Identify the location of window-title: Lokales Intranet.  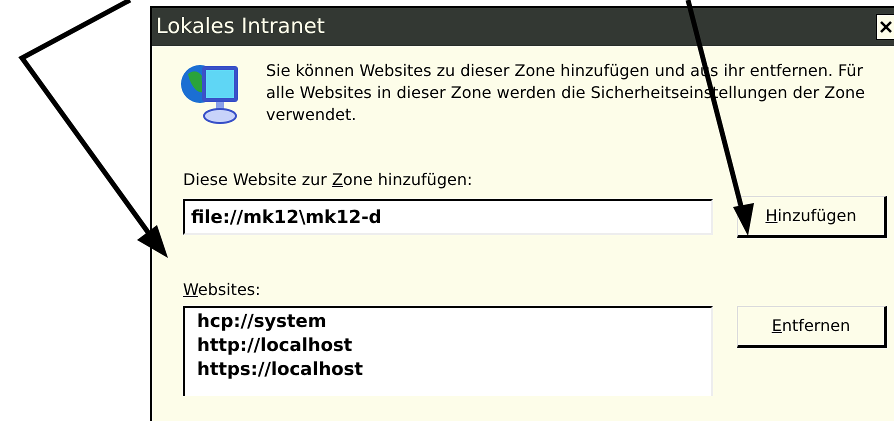
(240, 26).